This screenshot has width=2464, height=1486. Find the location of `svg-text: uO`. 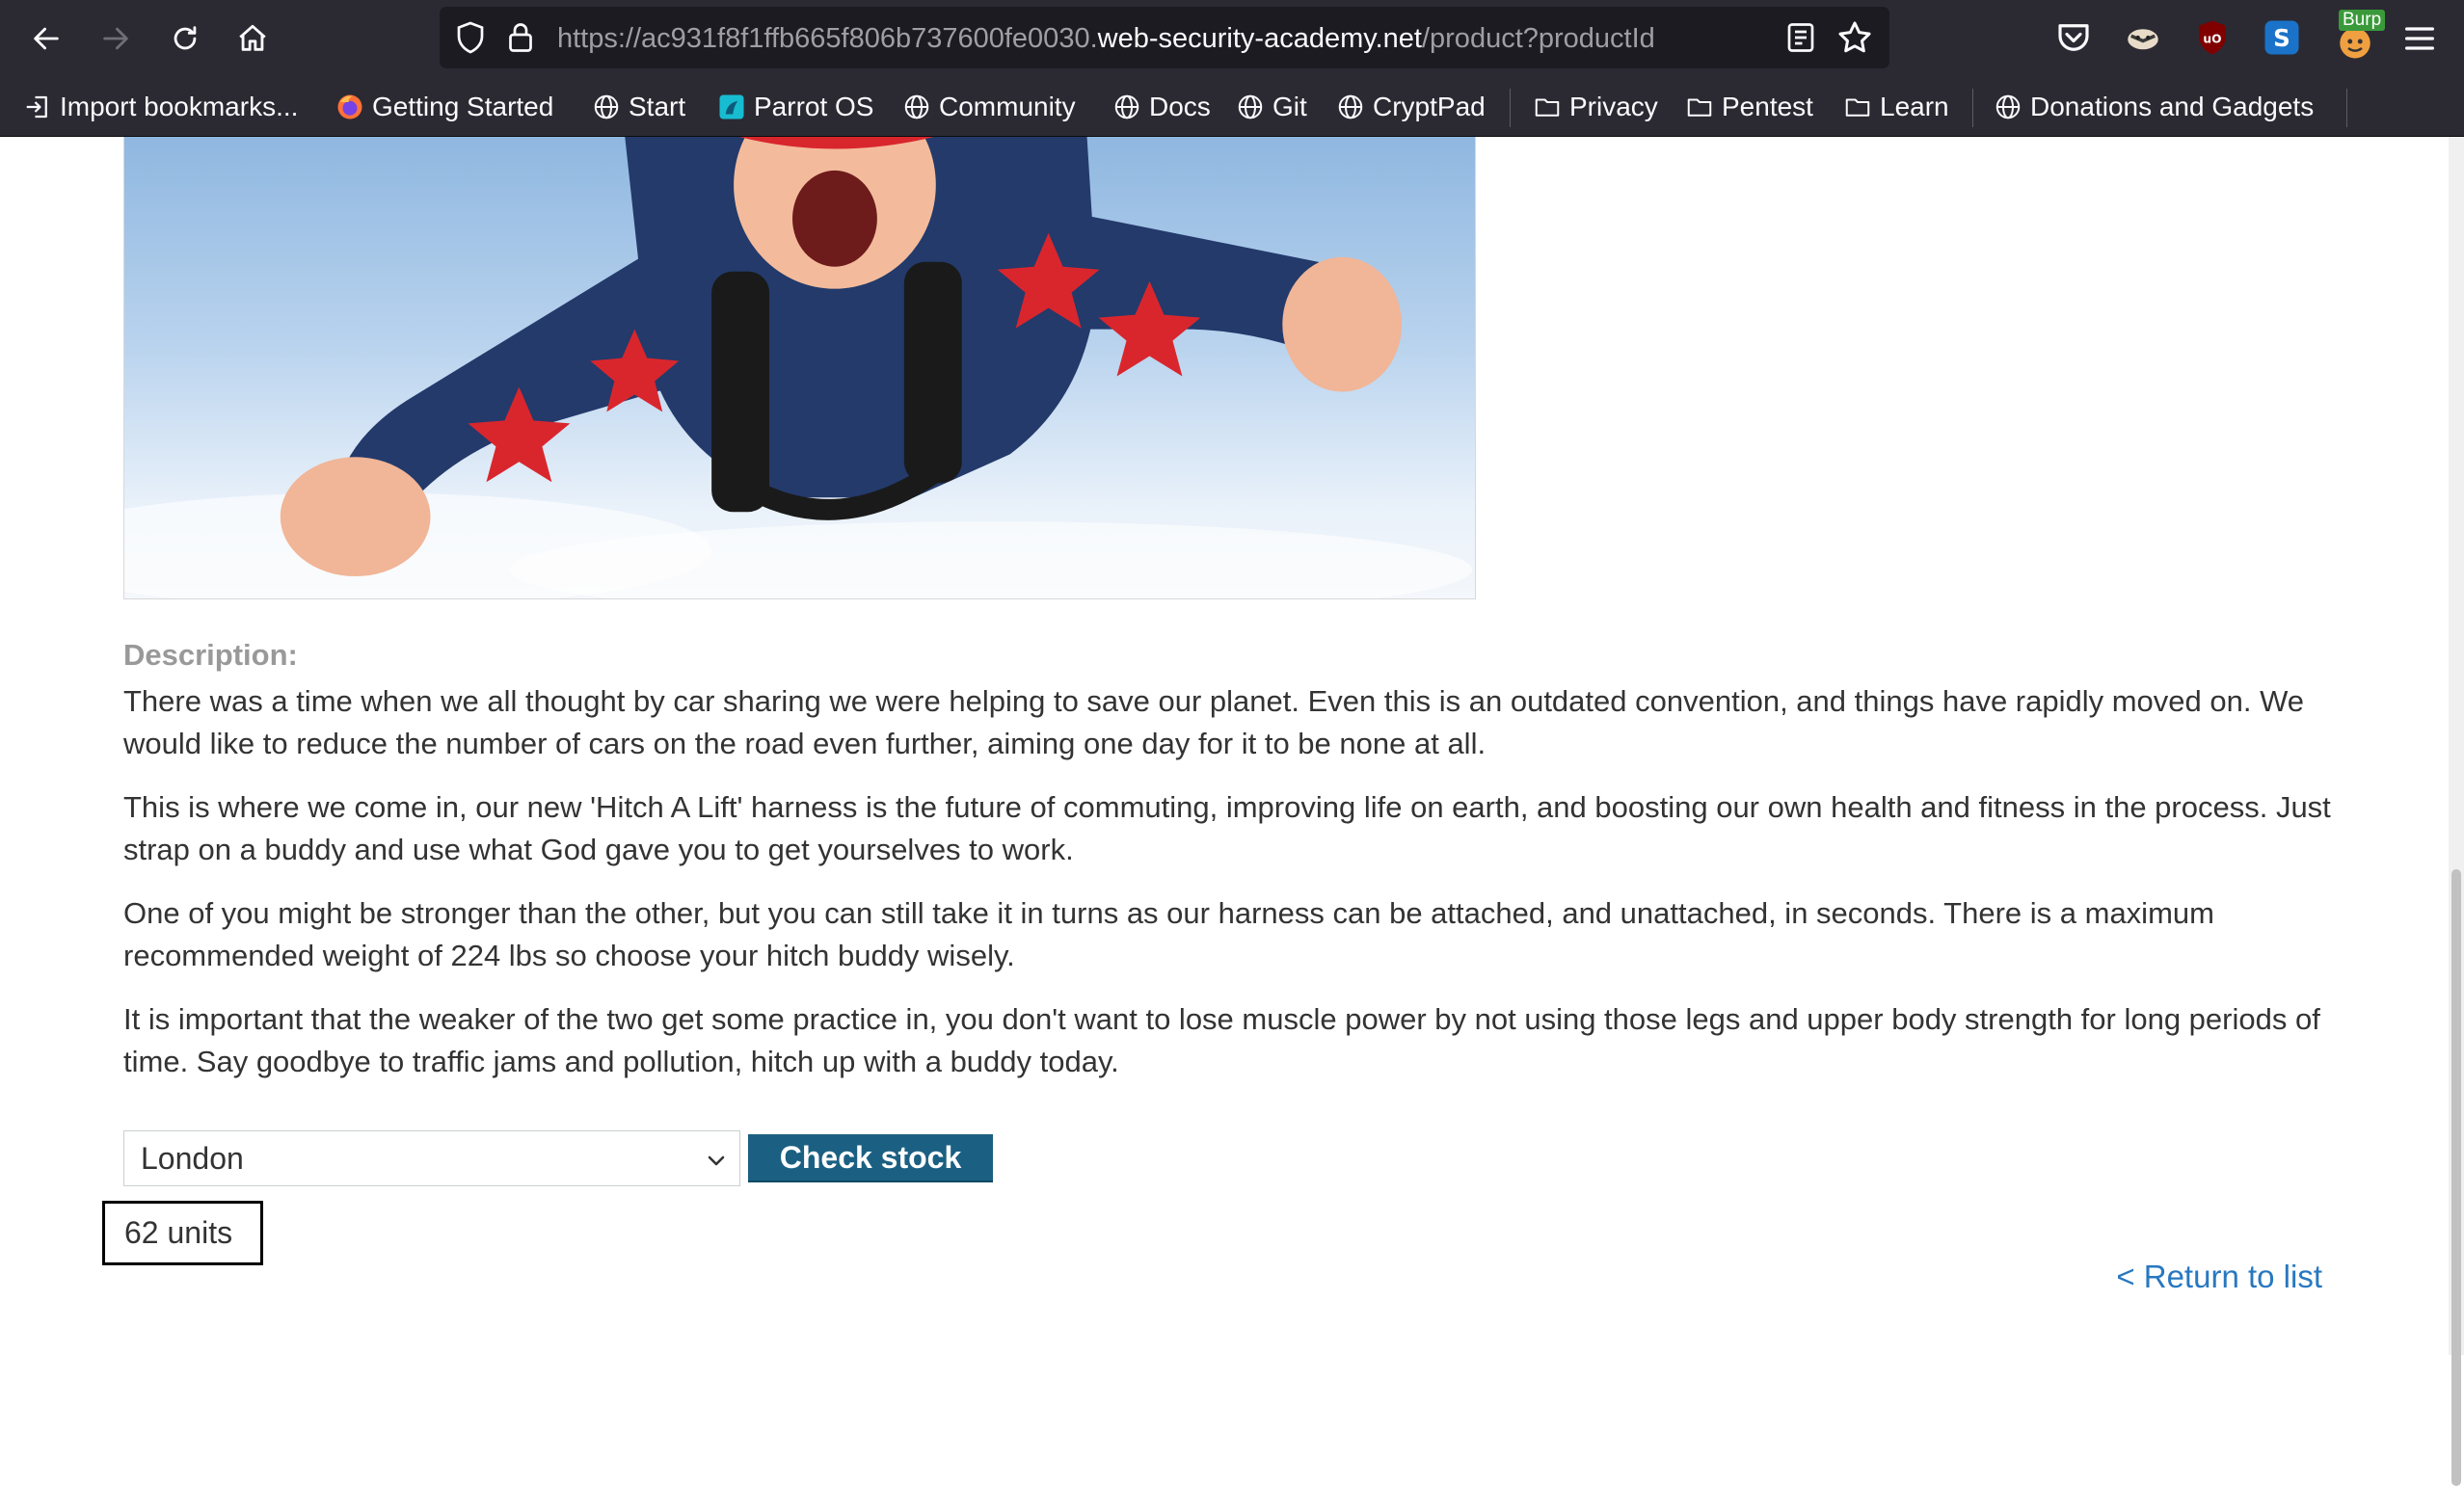

svg-text: uO is located at coordinates (2212, 38).